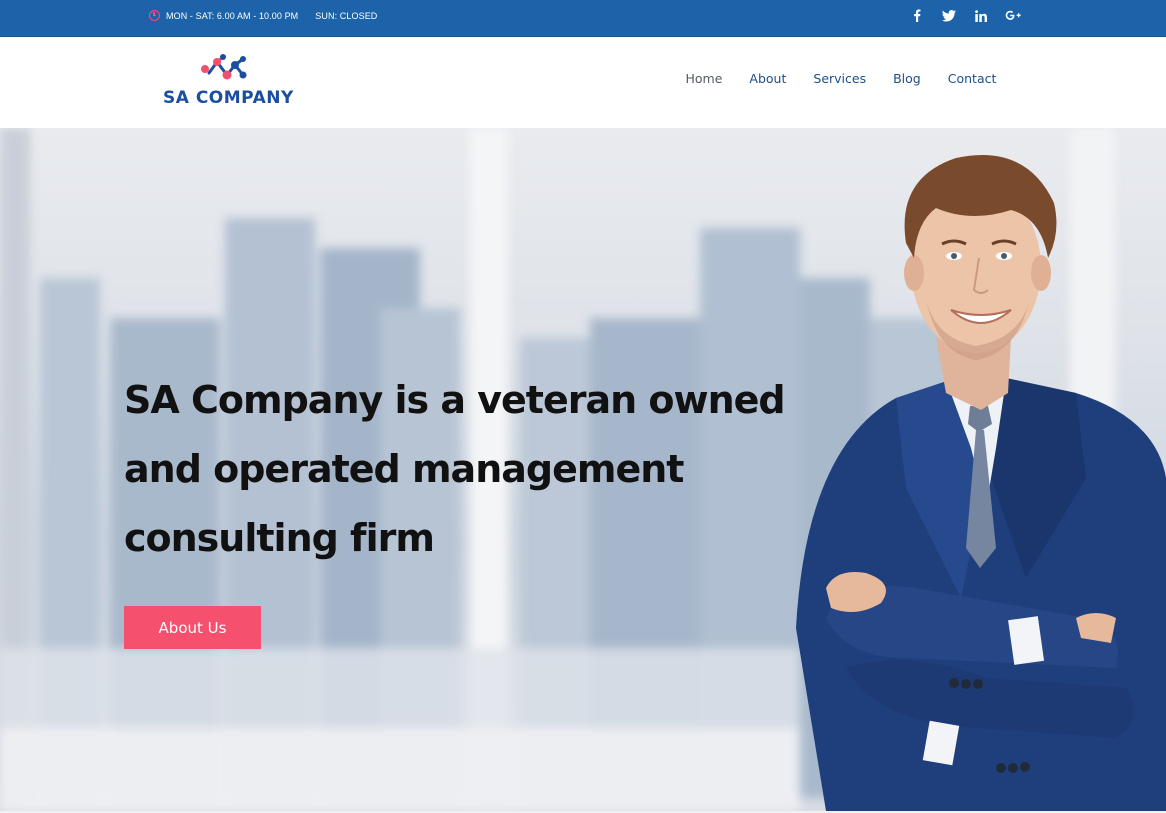  What do you see at coordinates (907, 78) in the screenshot?
I see `nav-blog: Blog` at bounding box center [907, 78].